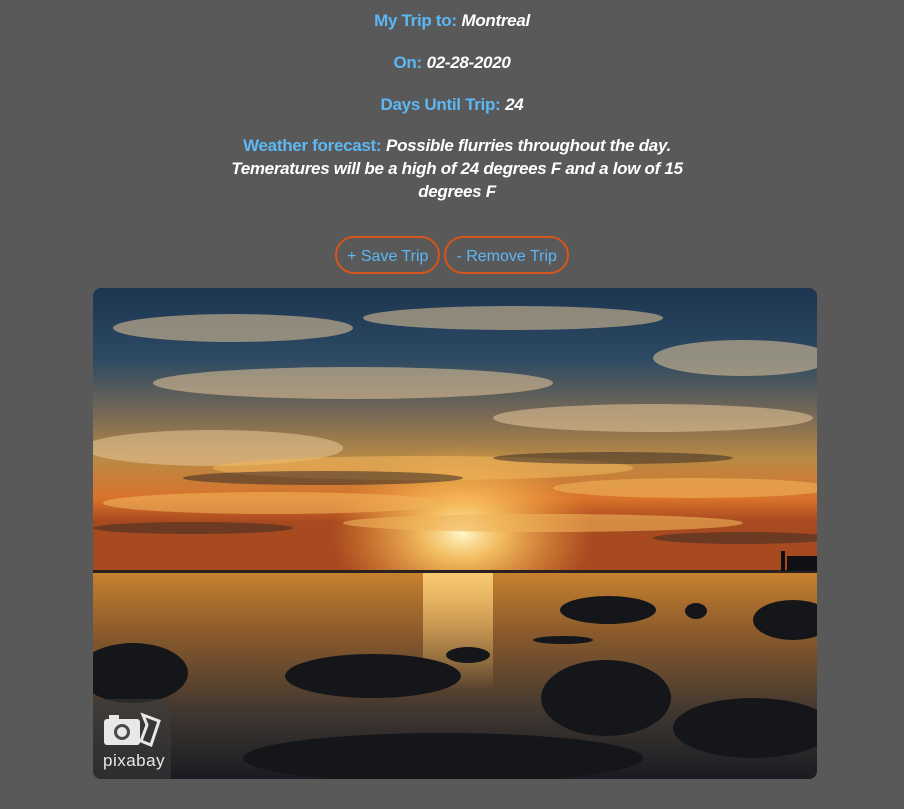 This screenshot has width=904, height=809. I want to click on days-row: Days Until Trip: 24, so click(452, 104).